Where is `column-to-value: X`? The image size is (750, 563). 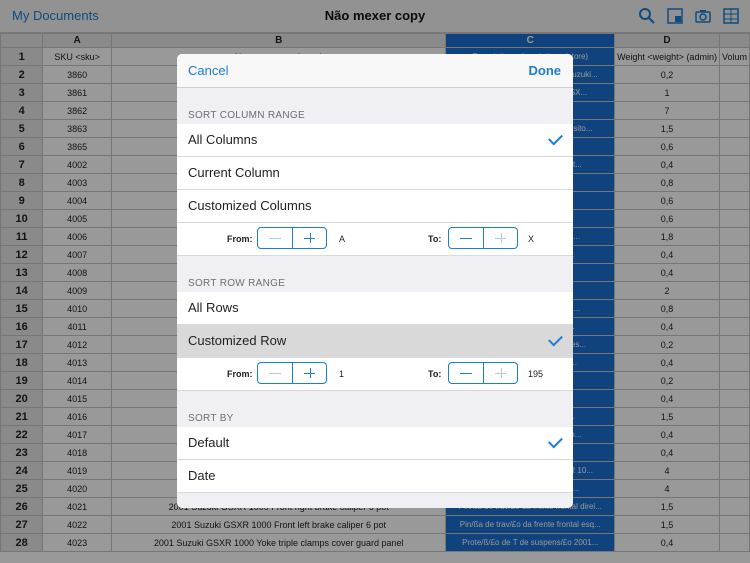
column-to-value: X is located at coordinates (531, 239).